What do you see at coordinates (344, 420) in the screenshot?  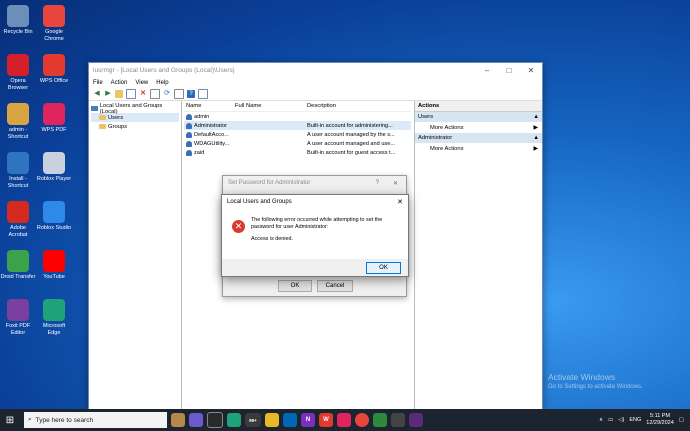 I see `wps-pdf-taskbar-icon` at bounding box center [344, 420].